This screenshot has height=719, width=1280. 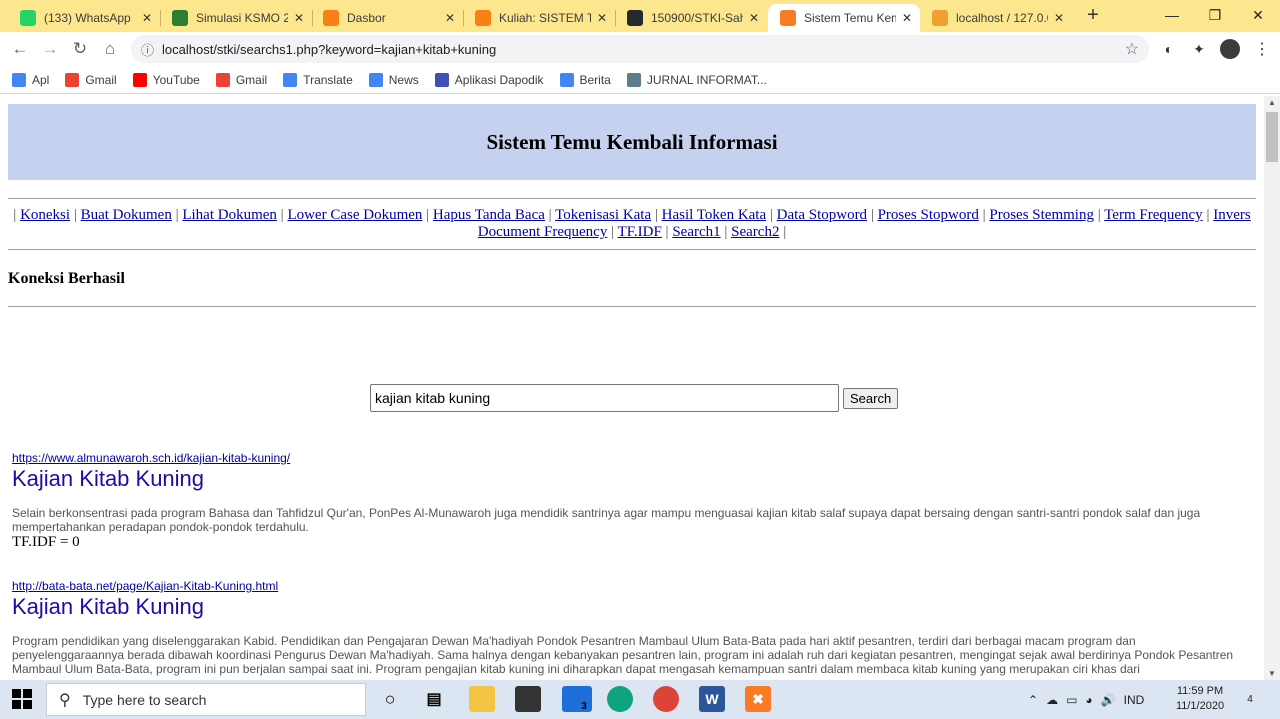 What do you see at coordinates (1153, 215) in the screenshot?
I see `nav-link: Term Frequency` at bounding box center [1153, 215].